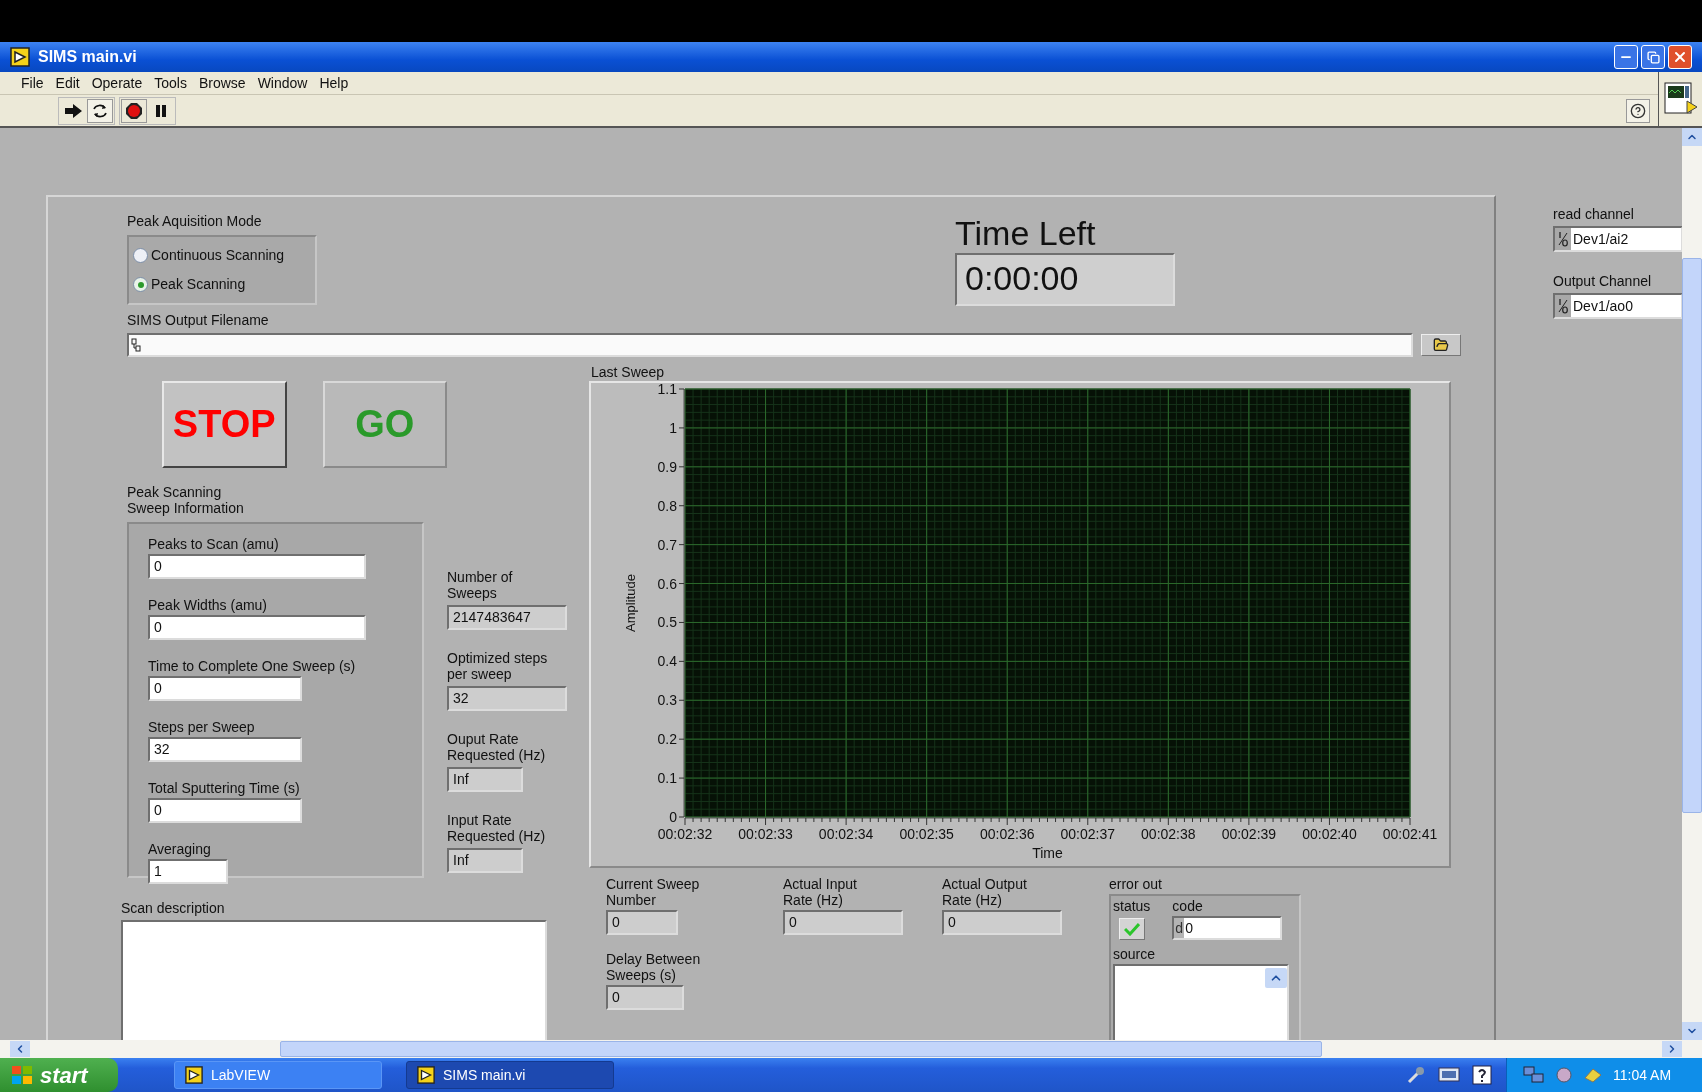  Describe the element at coordinates (770, 345) in the screenshot. I see `filename-field` at that location.